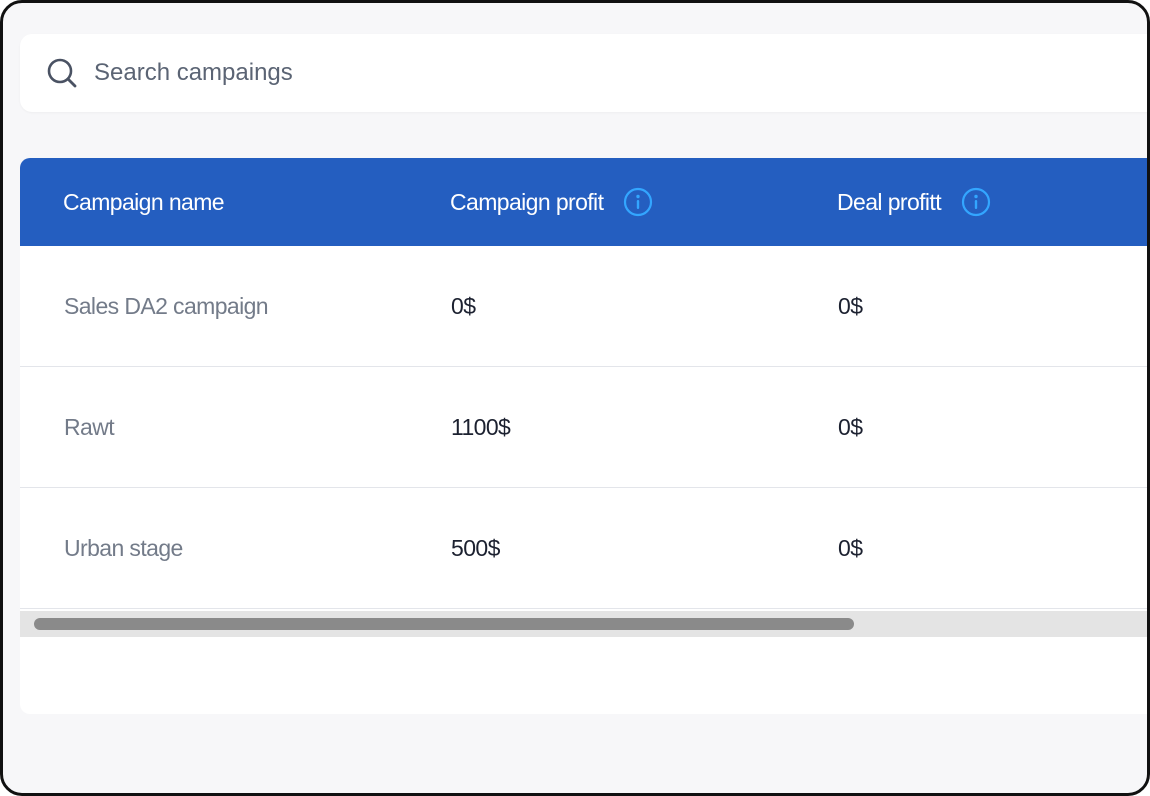 The width and height of the screenshot is (1150, 796). I want to click on campaign-profit-cell: 500$, so click(475, 548).